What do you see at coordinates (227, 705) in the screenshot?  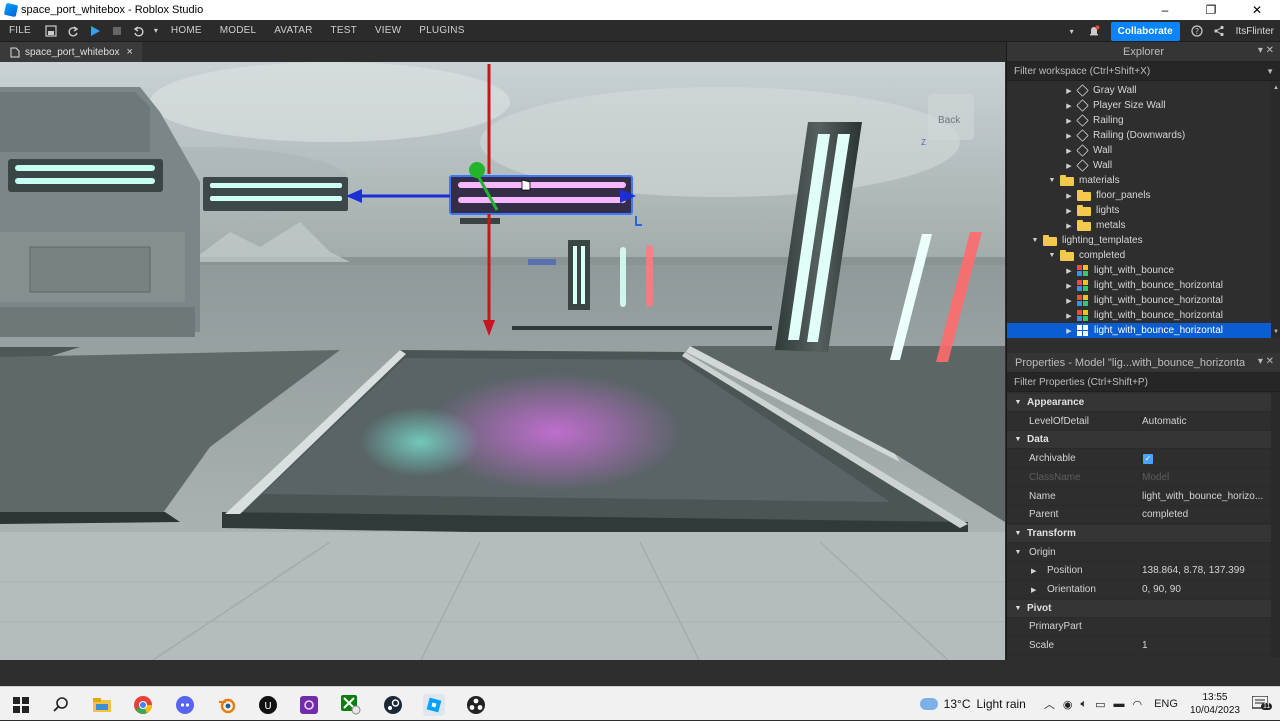 I see `blender-icon` at bounding box center [227, 705].